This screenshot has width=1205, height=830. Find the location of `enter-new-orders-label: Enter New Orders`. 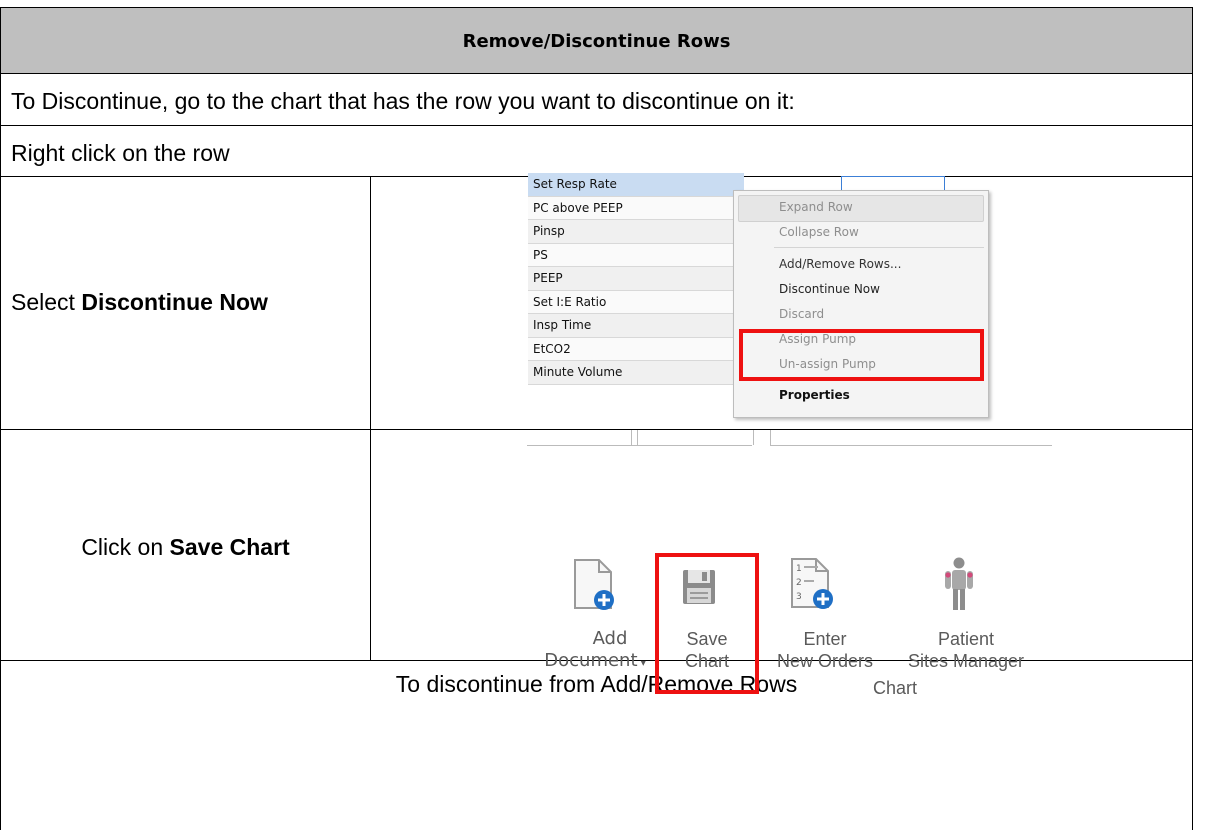

enter-new-orders-label: Enter New Orders is located at coordinates (825, 650).